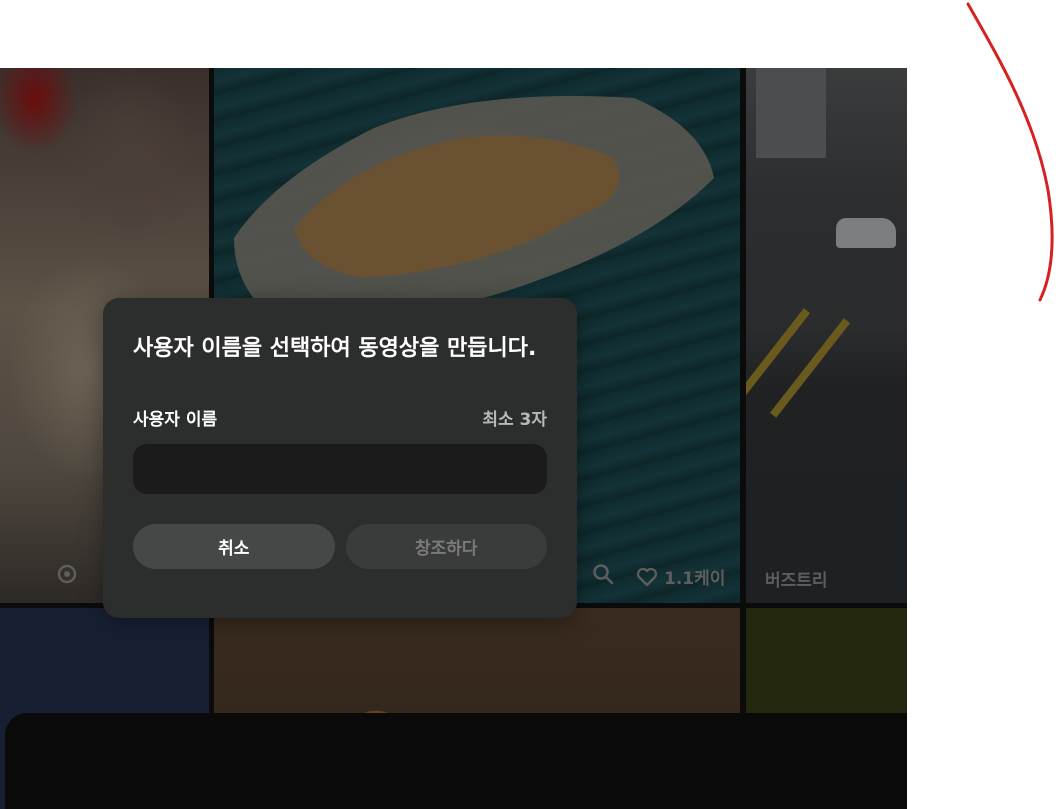 Image resolution: width=1060 pixels, height=809 pixels. I want to click on remix-icon, so click(67, 574).